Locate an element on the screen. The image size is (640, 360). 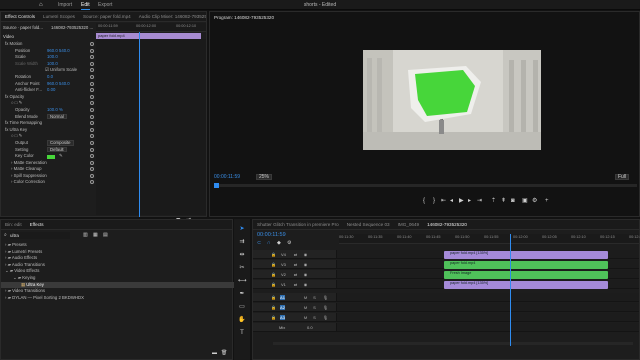
tab-source: Source: paper fold.mp4 is located at coordinates (107, 16).